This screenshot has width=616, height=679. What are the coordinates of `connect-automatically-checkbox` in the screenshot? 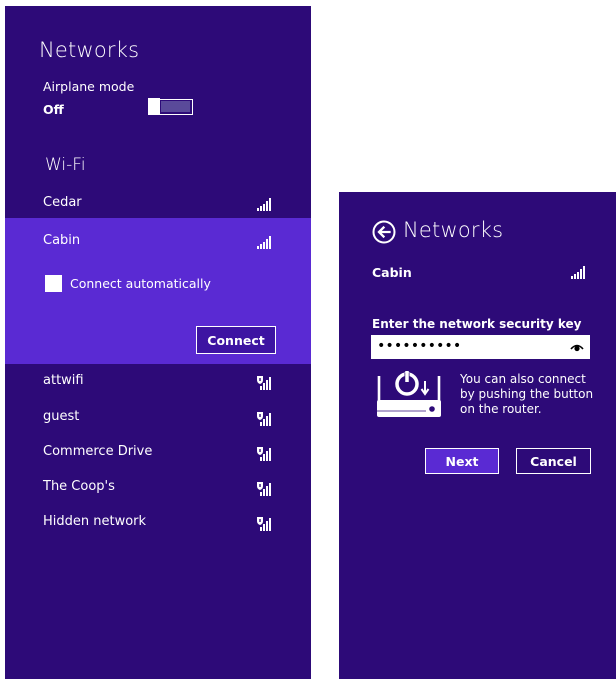 It's located at (53, 283).